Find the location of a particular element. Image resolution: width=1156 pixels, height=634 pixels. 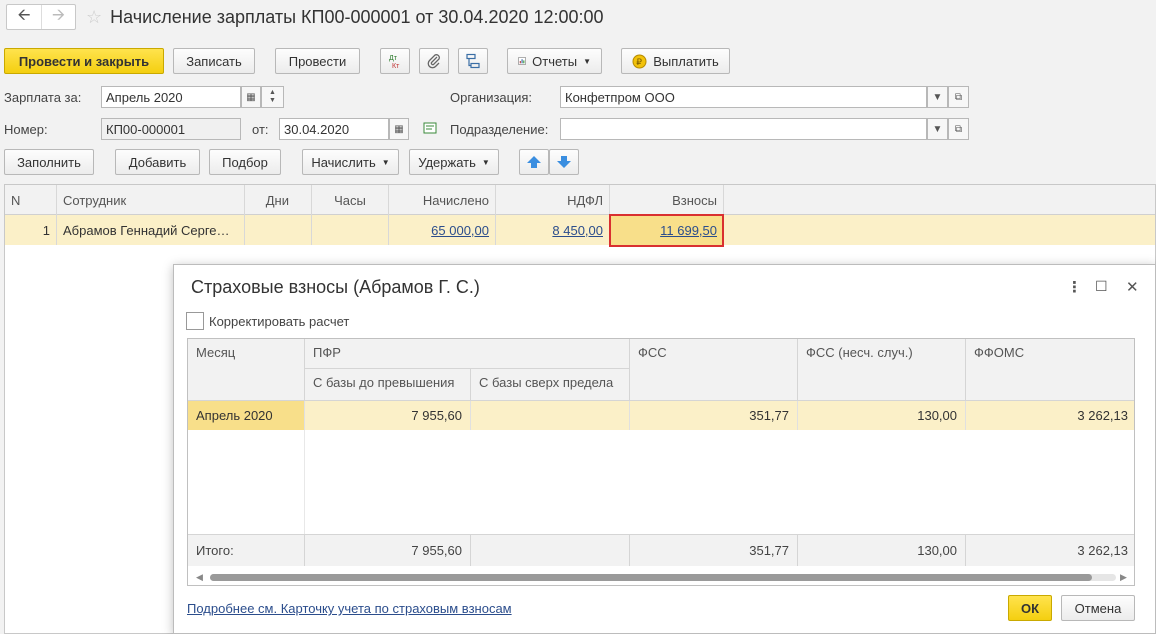

move-up-button is located at coordinates (534, 162).